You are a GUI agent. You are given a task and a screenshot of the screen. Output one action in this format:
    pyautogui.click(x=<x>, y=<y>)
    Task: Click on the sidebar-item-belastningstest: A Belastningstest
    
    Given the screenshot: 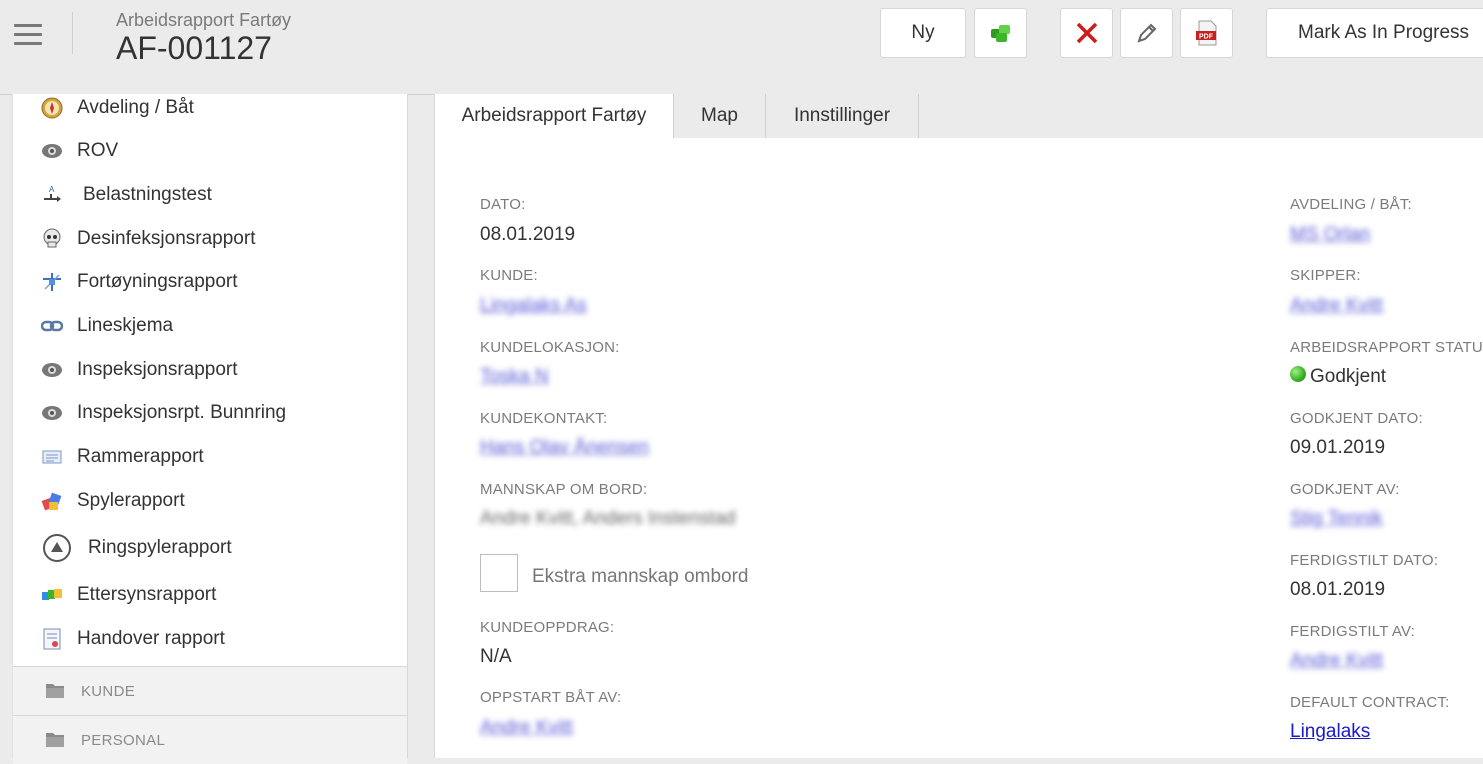 What is the action you would take?
    pyautogui.click(x=210, y=195)
    